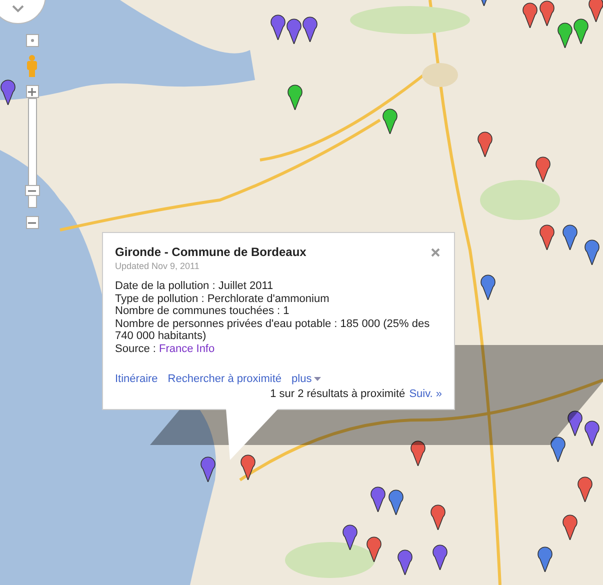 This screenshot has height=585, width=603. I want to click on reset-button, so click(32, 40).